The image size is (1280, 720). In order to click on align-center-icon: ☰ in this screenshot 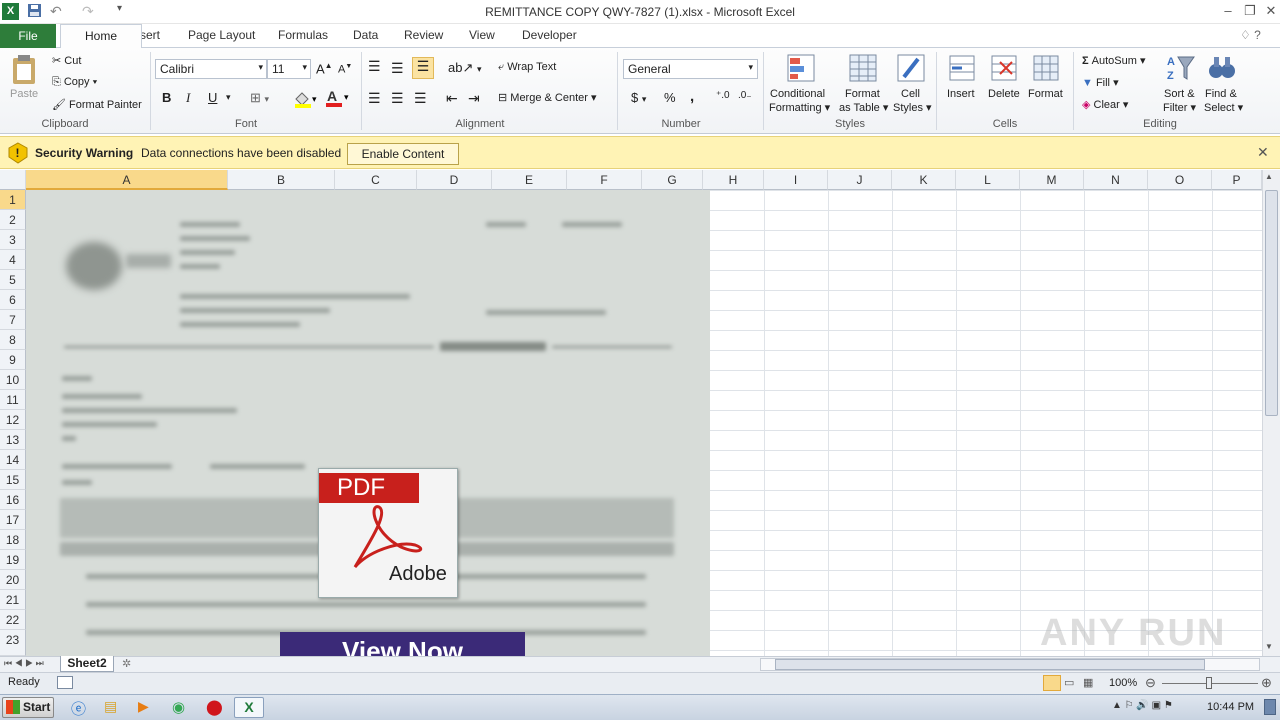, I will do `click(397, 98)`.